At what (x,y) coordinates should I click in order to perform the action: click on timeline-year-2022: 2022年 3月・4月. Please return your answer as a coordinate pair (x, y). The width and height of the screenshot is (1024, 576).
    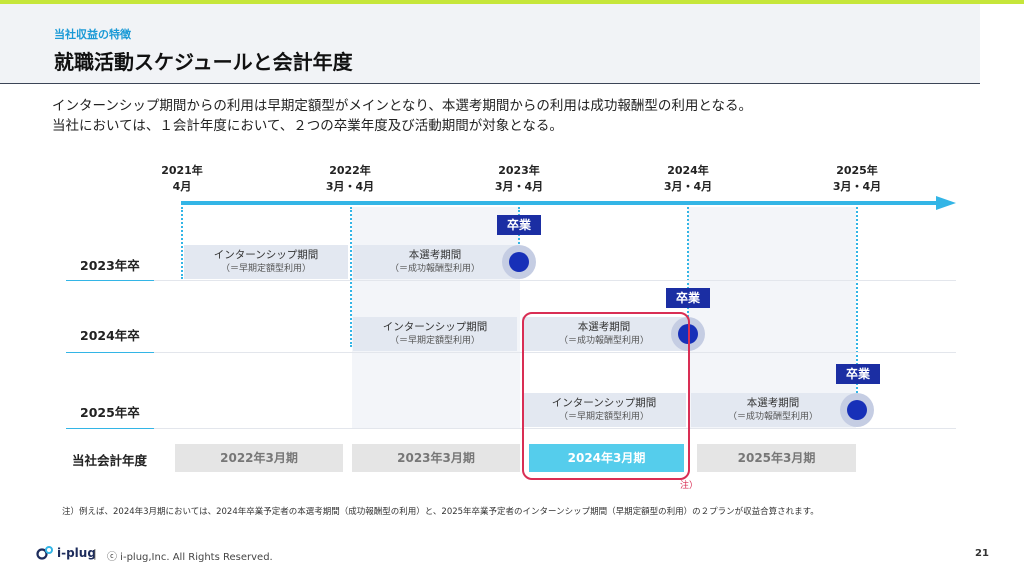
    Looking at the image, I should click on (350, 178).